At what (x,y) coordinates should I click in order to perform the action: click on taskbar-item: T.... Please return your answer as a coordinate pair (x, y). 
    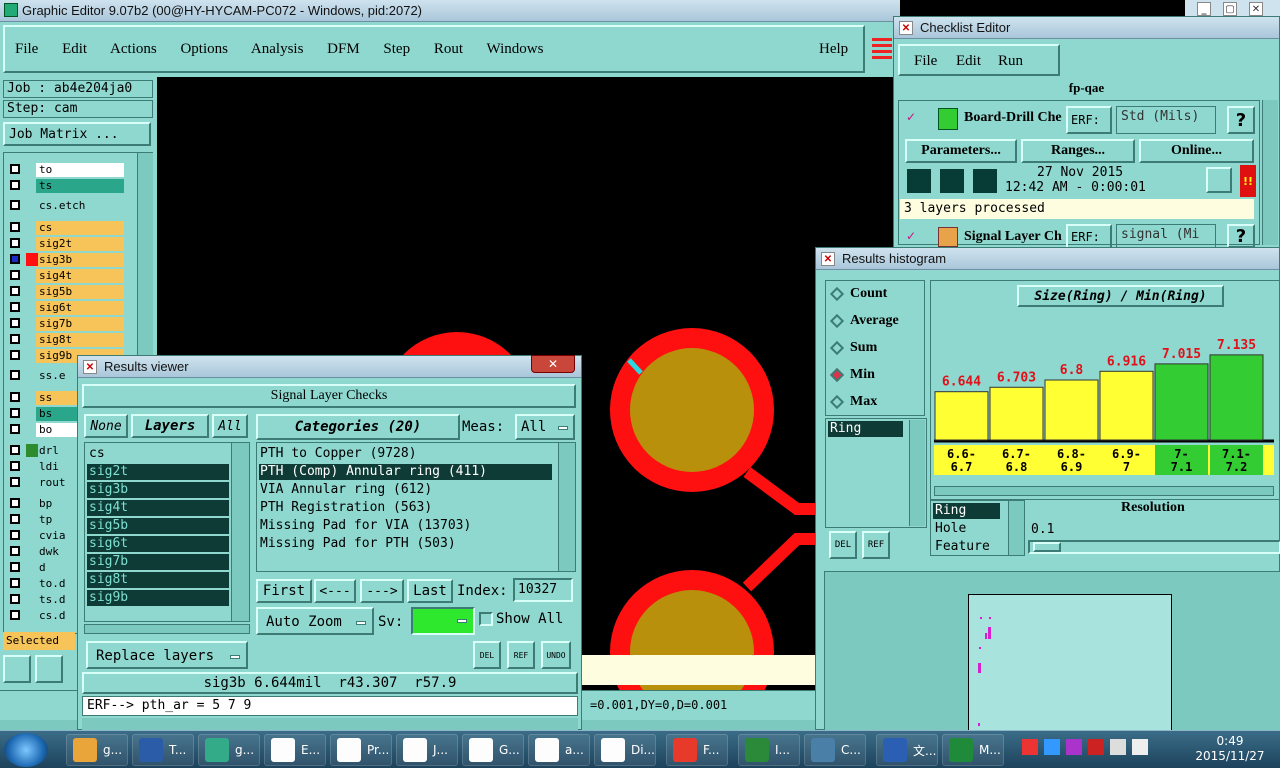
    Looking at the image, I should click on (163, 750).